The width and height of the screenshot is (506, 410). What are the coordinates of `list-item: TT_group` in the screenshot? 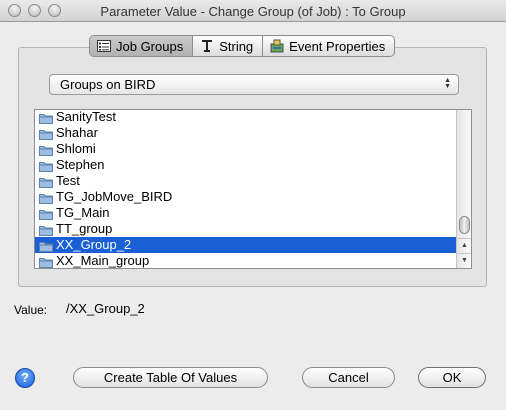 It's located at (246, 229).